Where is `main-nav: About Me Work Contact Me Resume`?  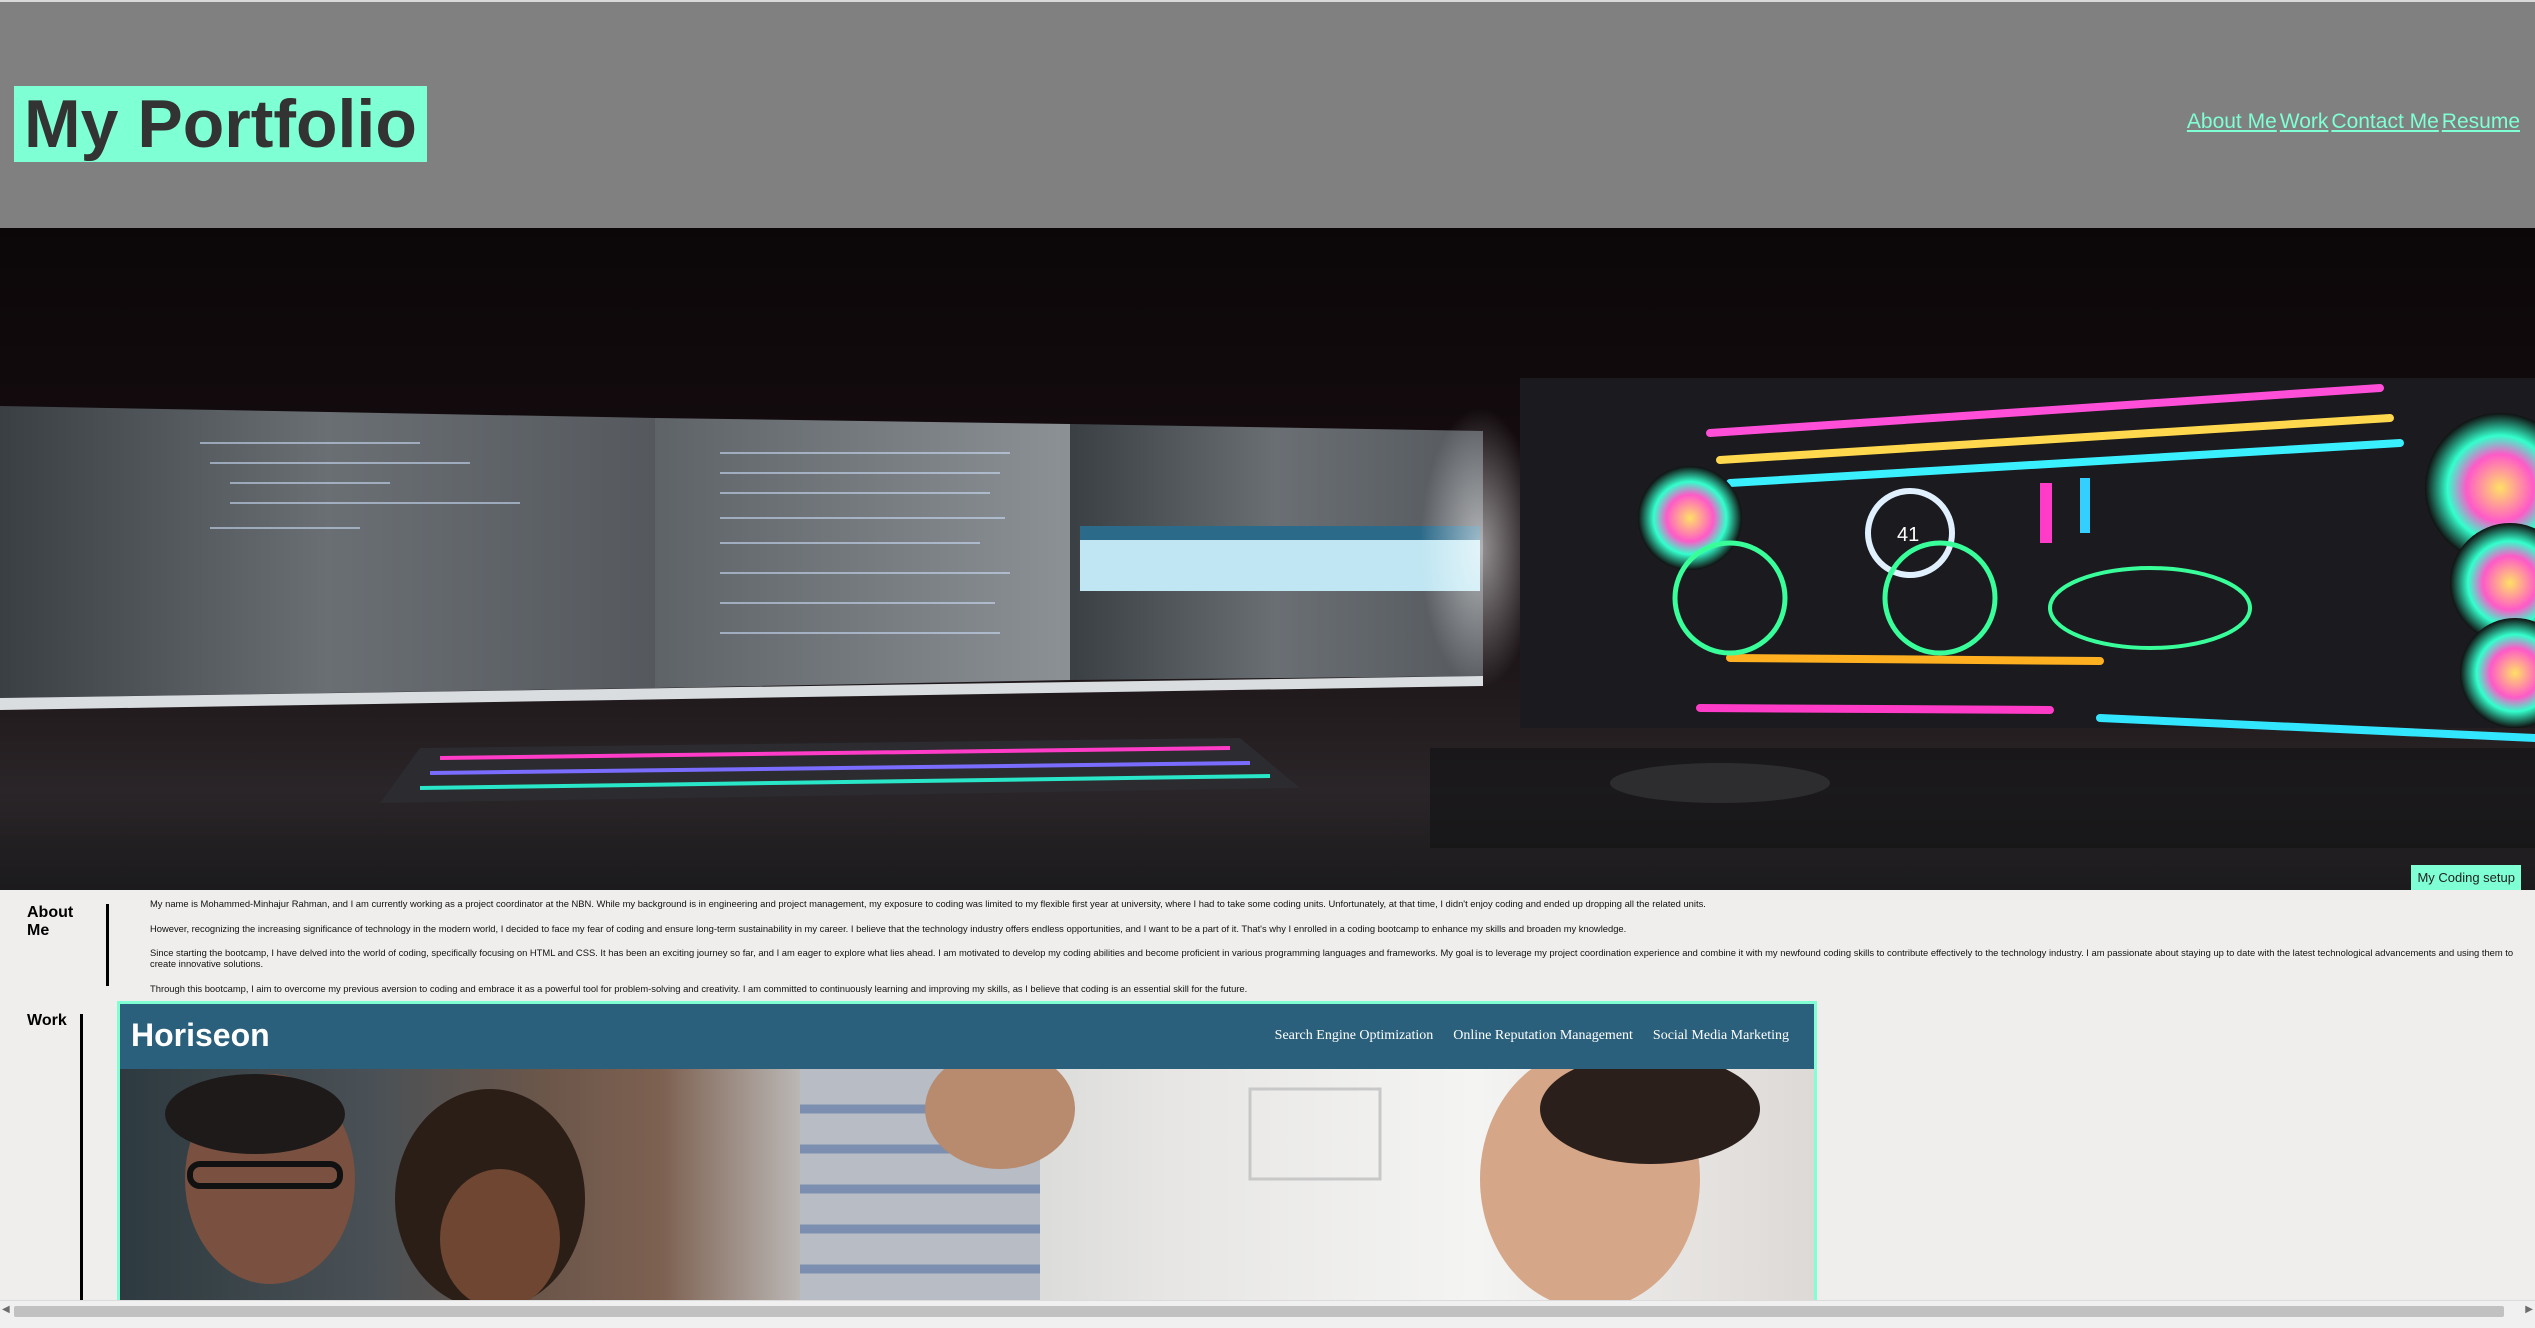
main-nav: About Me Work Contact Me Resume is located at coordinates (2353, 122).